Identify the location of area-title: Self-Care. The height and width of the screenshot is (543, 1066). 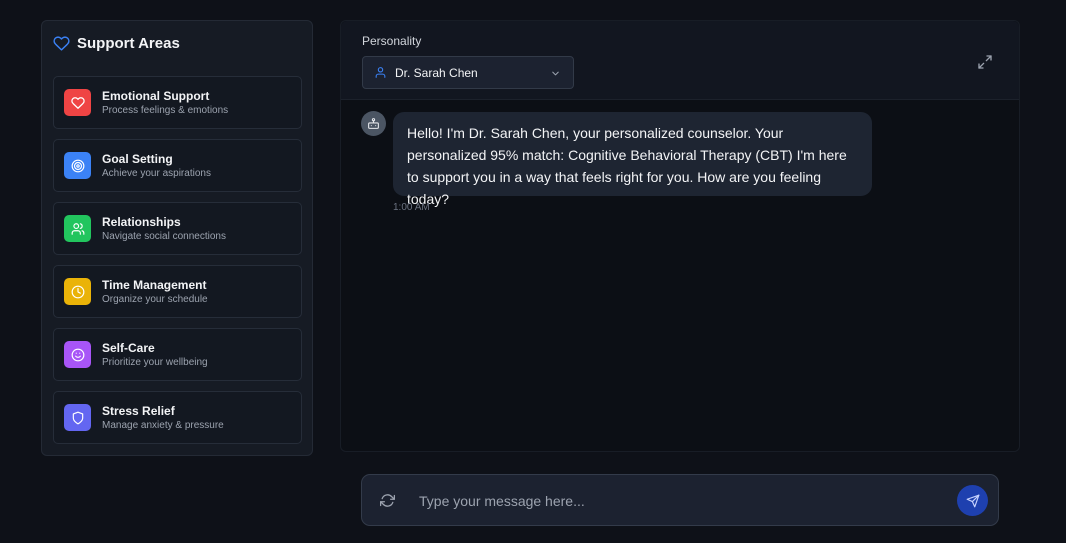
(128, 347).